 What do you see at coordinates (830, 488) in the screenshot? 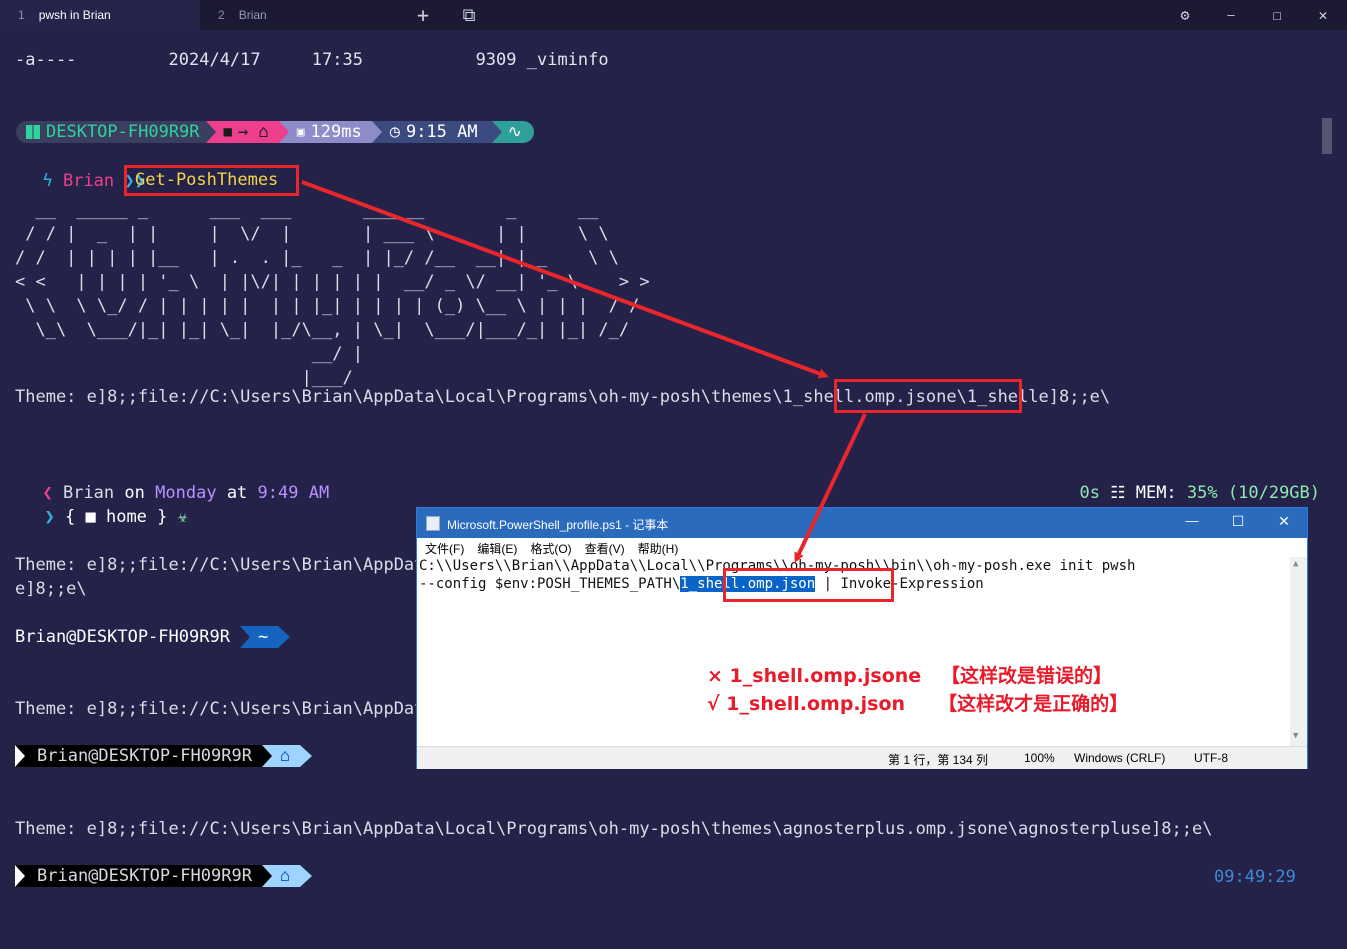
I see `arrow-theme-to-notepad` at bounding box center [830, 488].